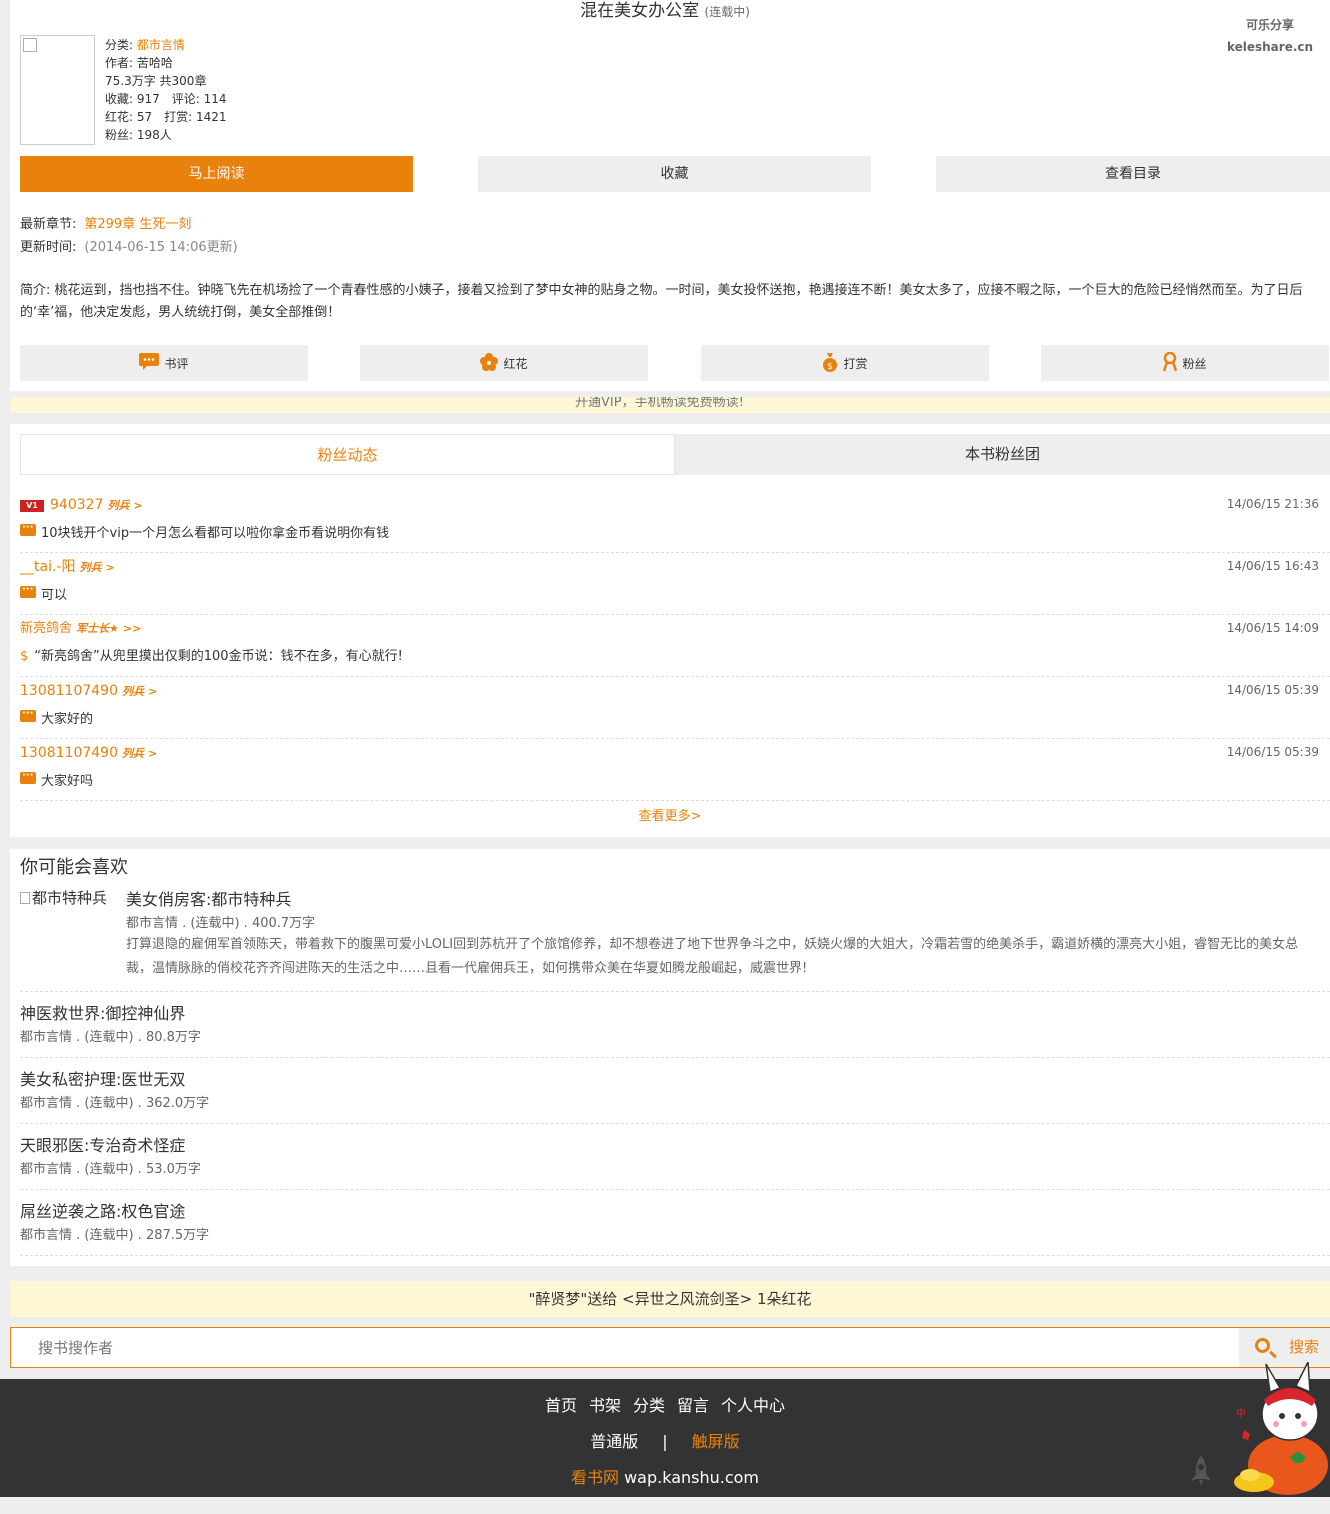 The height and width of the screenshot is (1514, 1330). I want to click on meta-words: 75.3万字 共300章, so click(156, 81).